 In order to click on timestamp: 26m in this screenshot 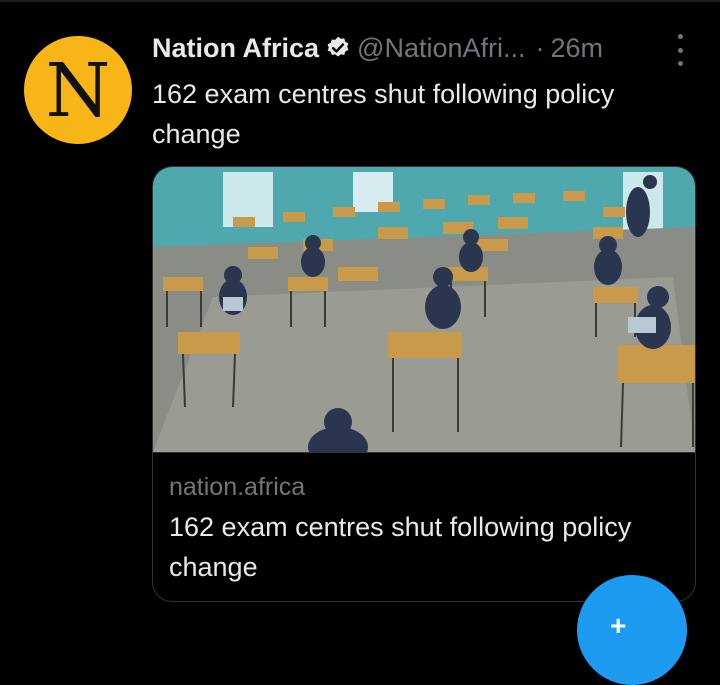, I will do `click(577, 48)`.